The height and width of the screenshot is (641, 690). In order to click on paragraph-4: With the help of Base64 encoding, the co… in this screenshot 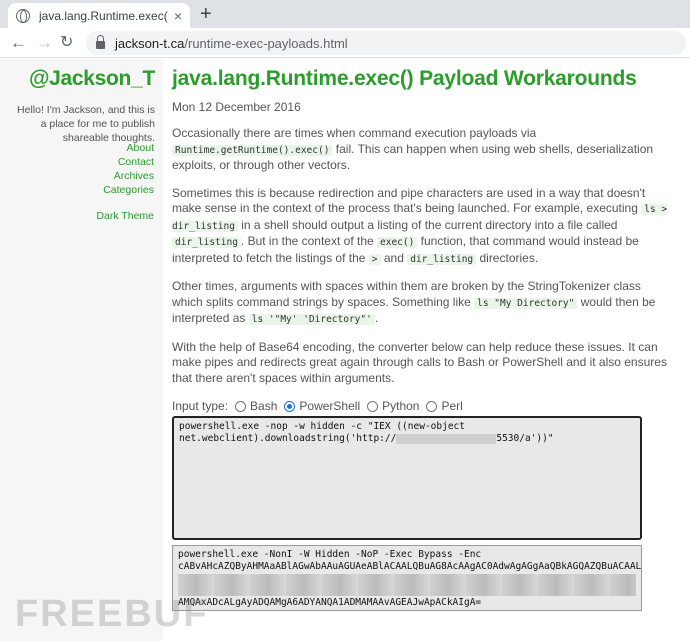, I will do `click(419, 362)`.